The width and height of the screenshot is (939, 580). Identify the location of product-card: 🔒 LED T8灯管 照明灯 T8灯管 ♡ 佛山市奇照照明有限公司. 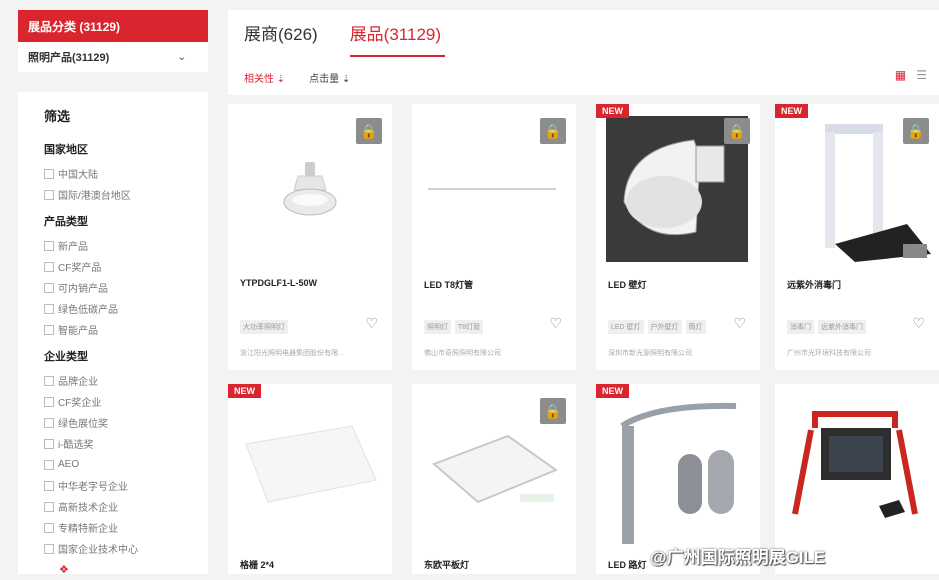
(494, 237).